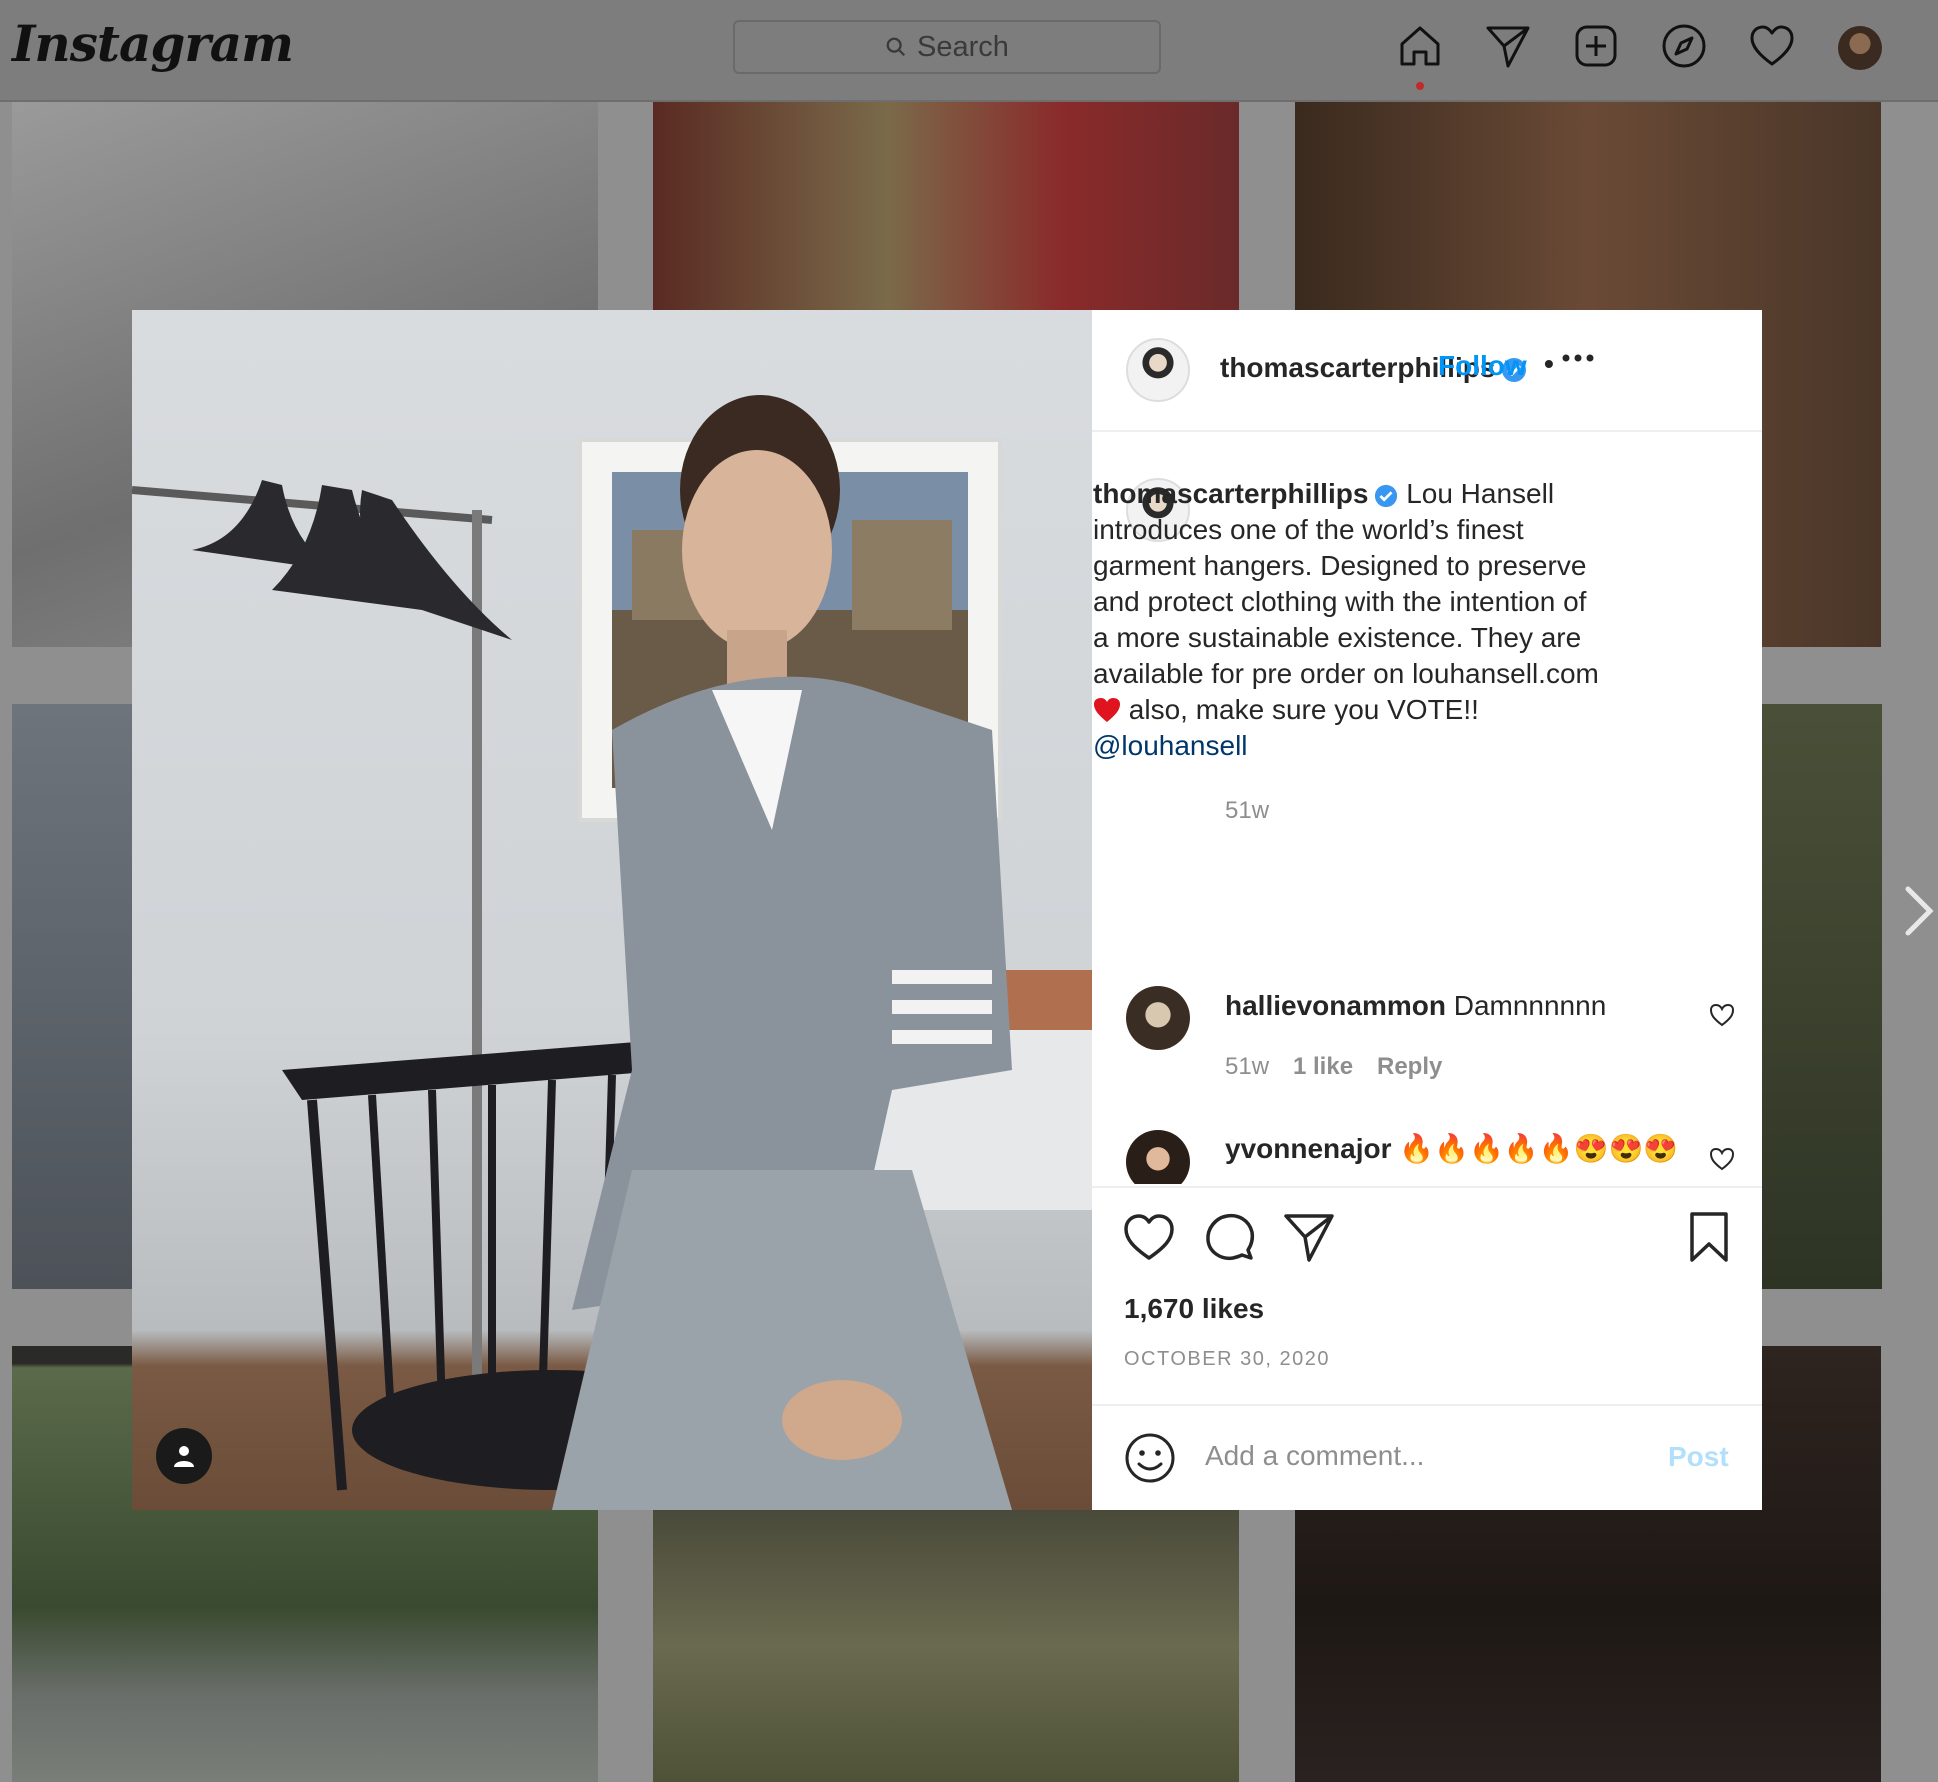 The width and height of the screenshot is (1938, 1782). I want to click on caption-mention-link: @louhansell, so click(1170, 745).